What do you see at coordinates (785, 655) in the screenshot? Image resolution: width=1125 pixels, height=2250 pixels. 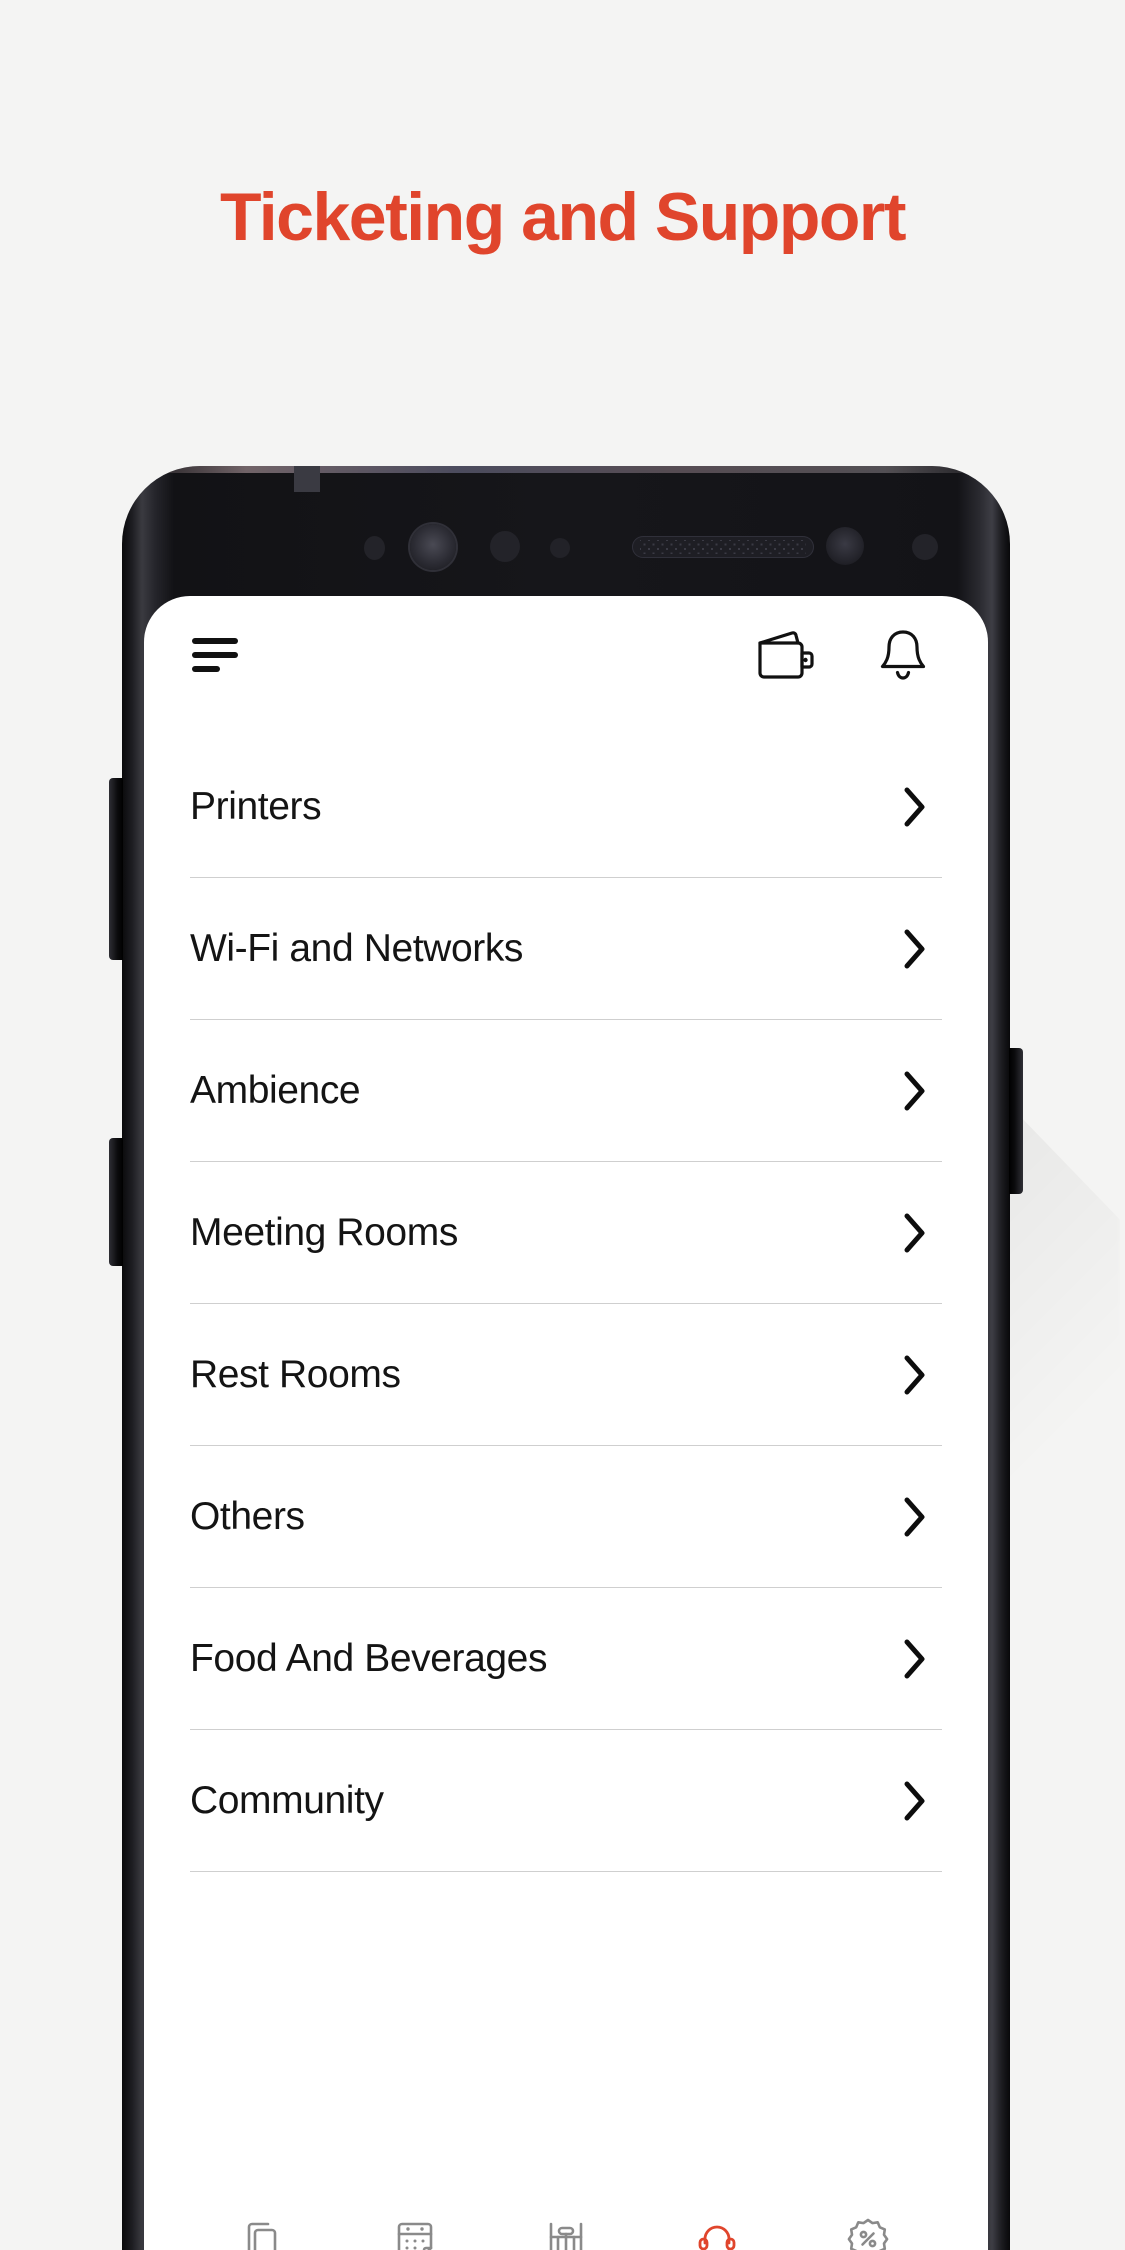 I see `wallet-icon` at bounding box center [785, 655].